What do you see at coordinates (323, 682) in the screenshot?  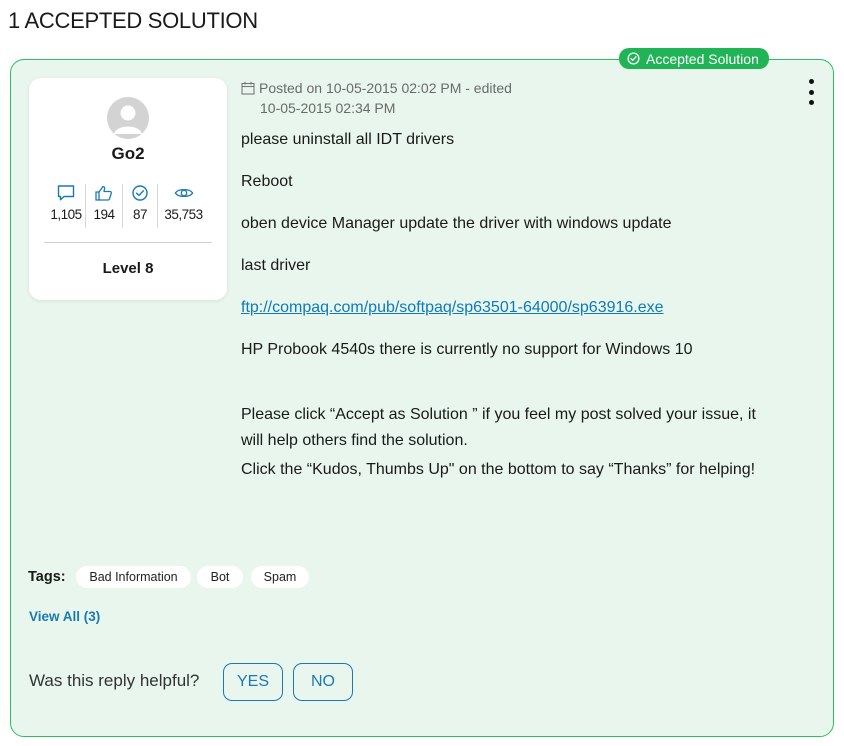 I see `no-button: NO` at bounding box center [323, 682].